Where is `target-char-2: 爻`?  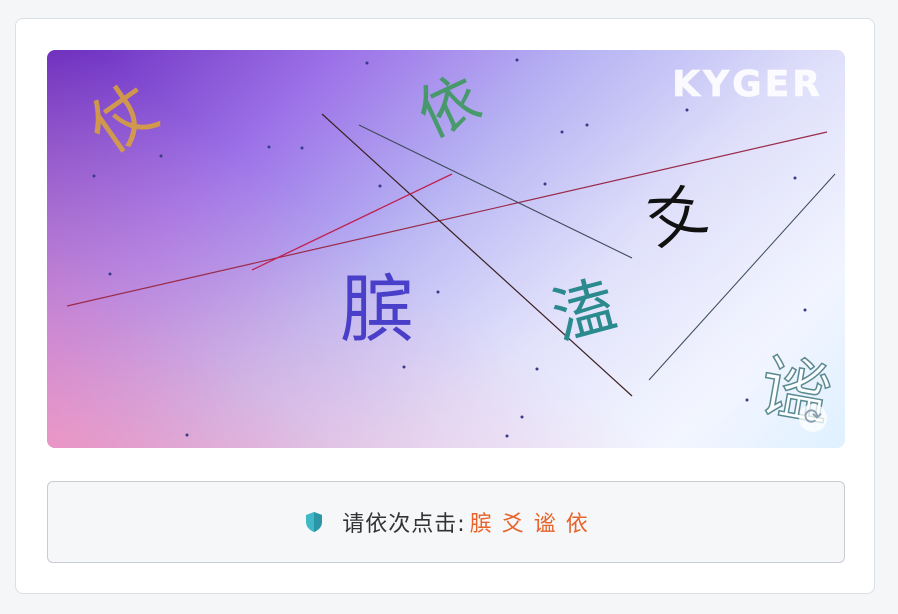 target-char-2: 爻 is located at coordinates (512, 524).